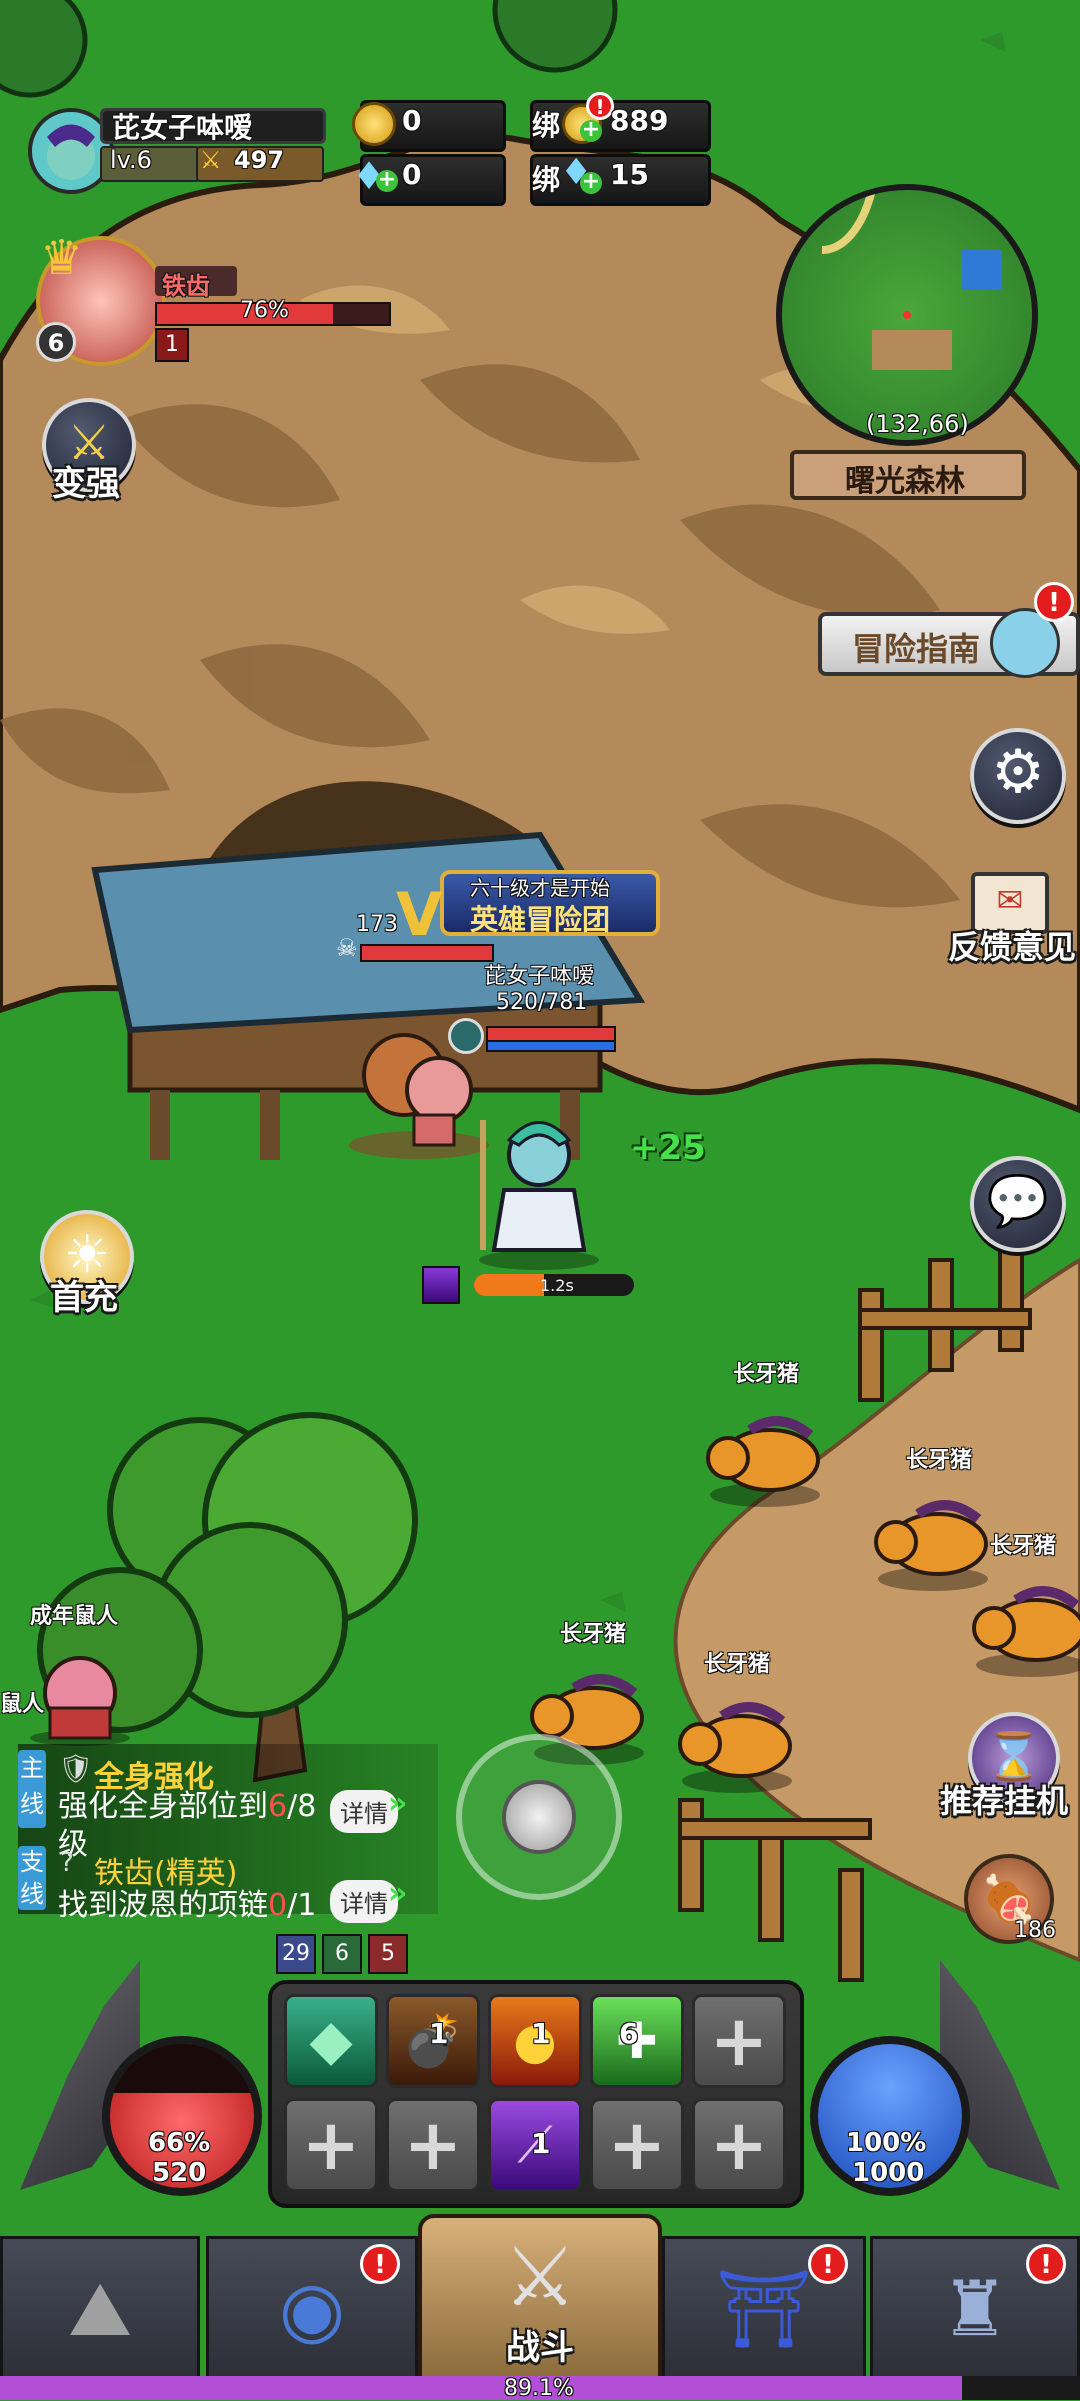 The width and height of the screenshot is (1080, 2401). Describe the element at coordinates (172, 345) in the screenshot. I see `target-buff-icon: 1` at that location.